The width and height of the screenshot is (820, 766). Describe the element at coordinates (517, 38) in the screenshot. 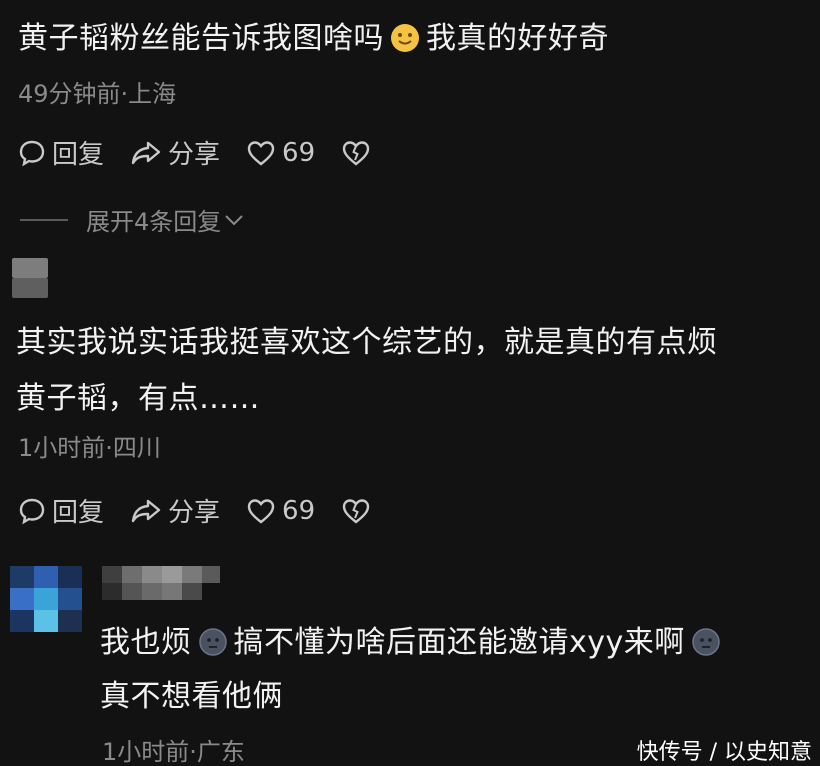

I see `comment-1-text-part2: 我真的好好奇` at that location.